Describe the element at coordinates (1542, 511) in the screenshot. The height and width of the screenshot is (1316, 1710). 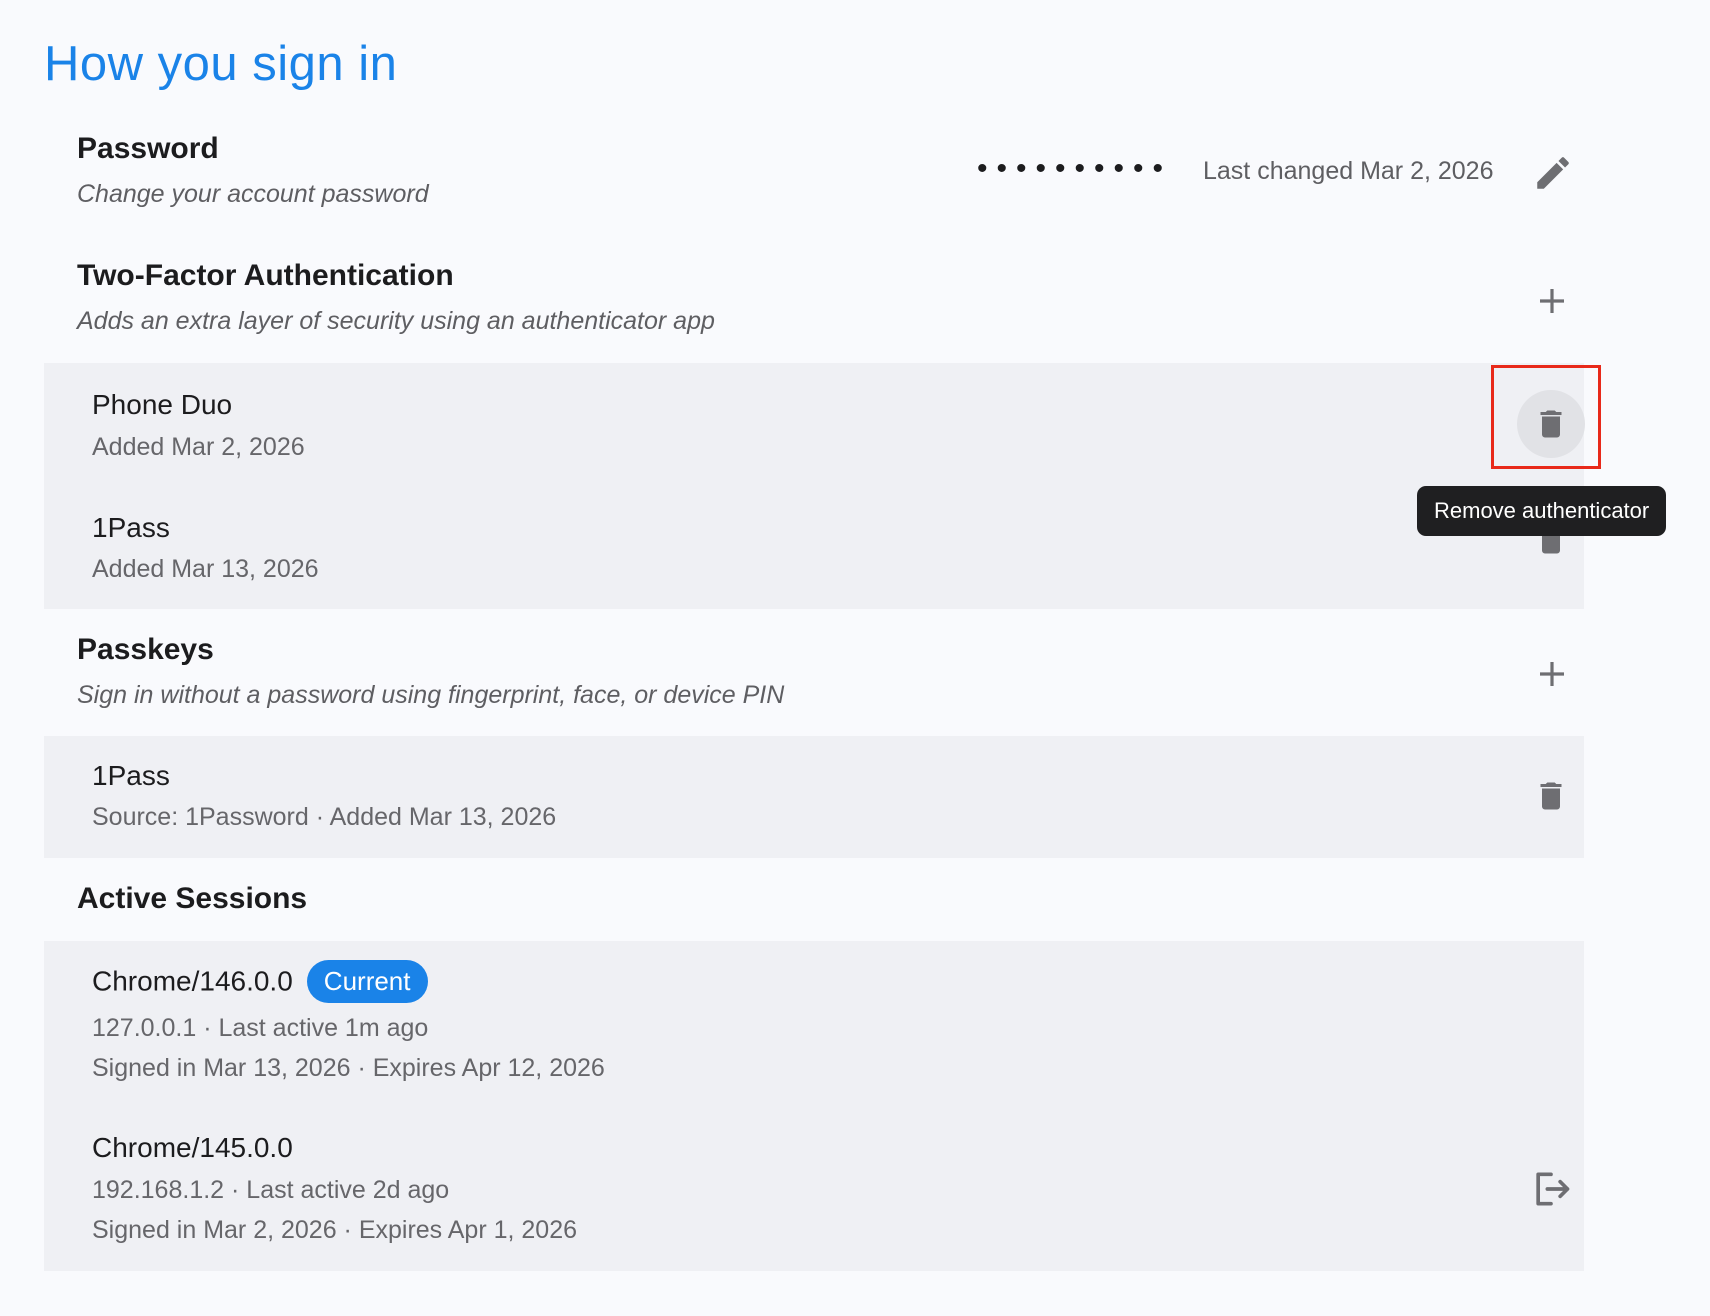
I see `remove-authenticator-tooltip: Remove authenticator` at that location.